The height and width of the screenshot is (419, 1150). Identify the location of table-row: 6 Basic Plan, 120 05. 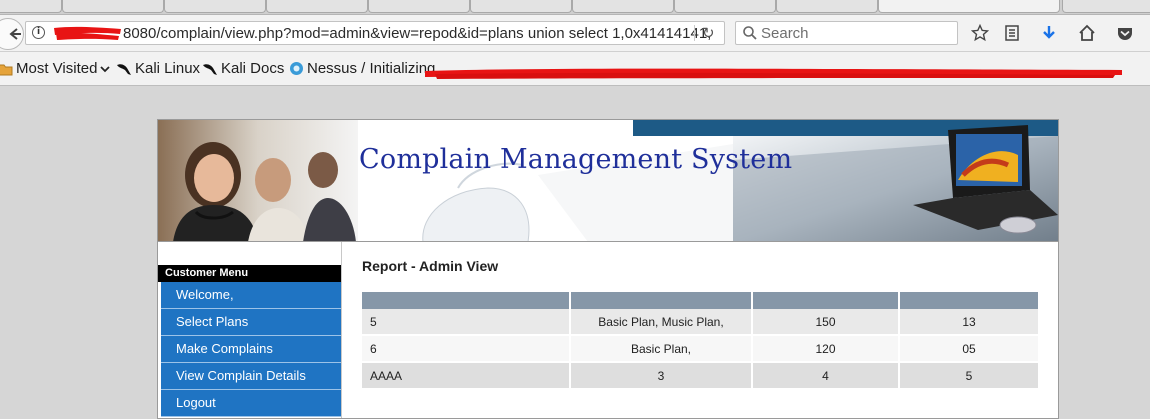
(701, 349).